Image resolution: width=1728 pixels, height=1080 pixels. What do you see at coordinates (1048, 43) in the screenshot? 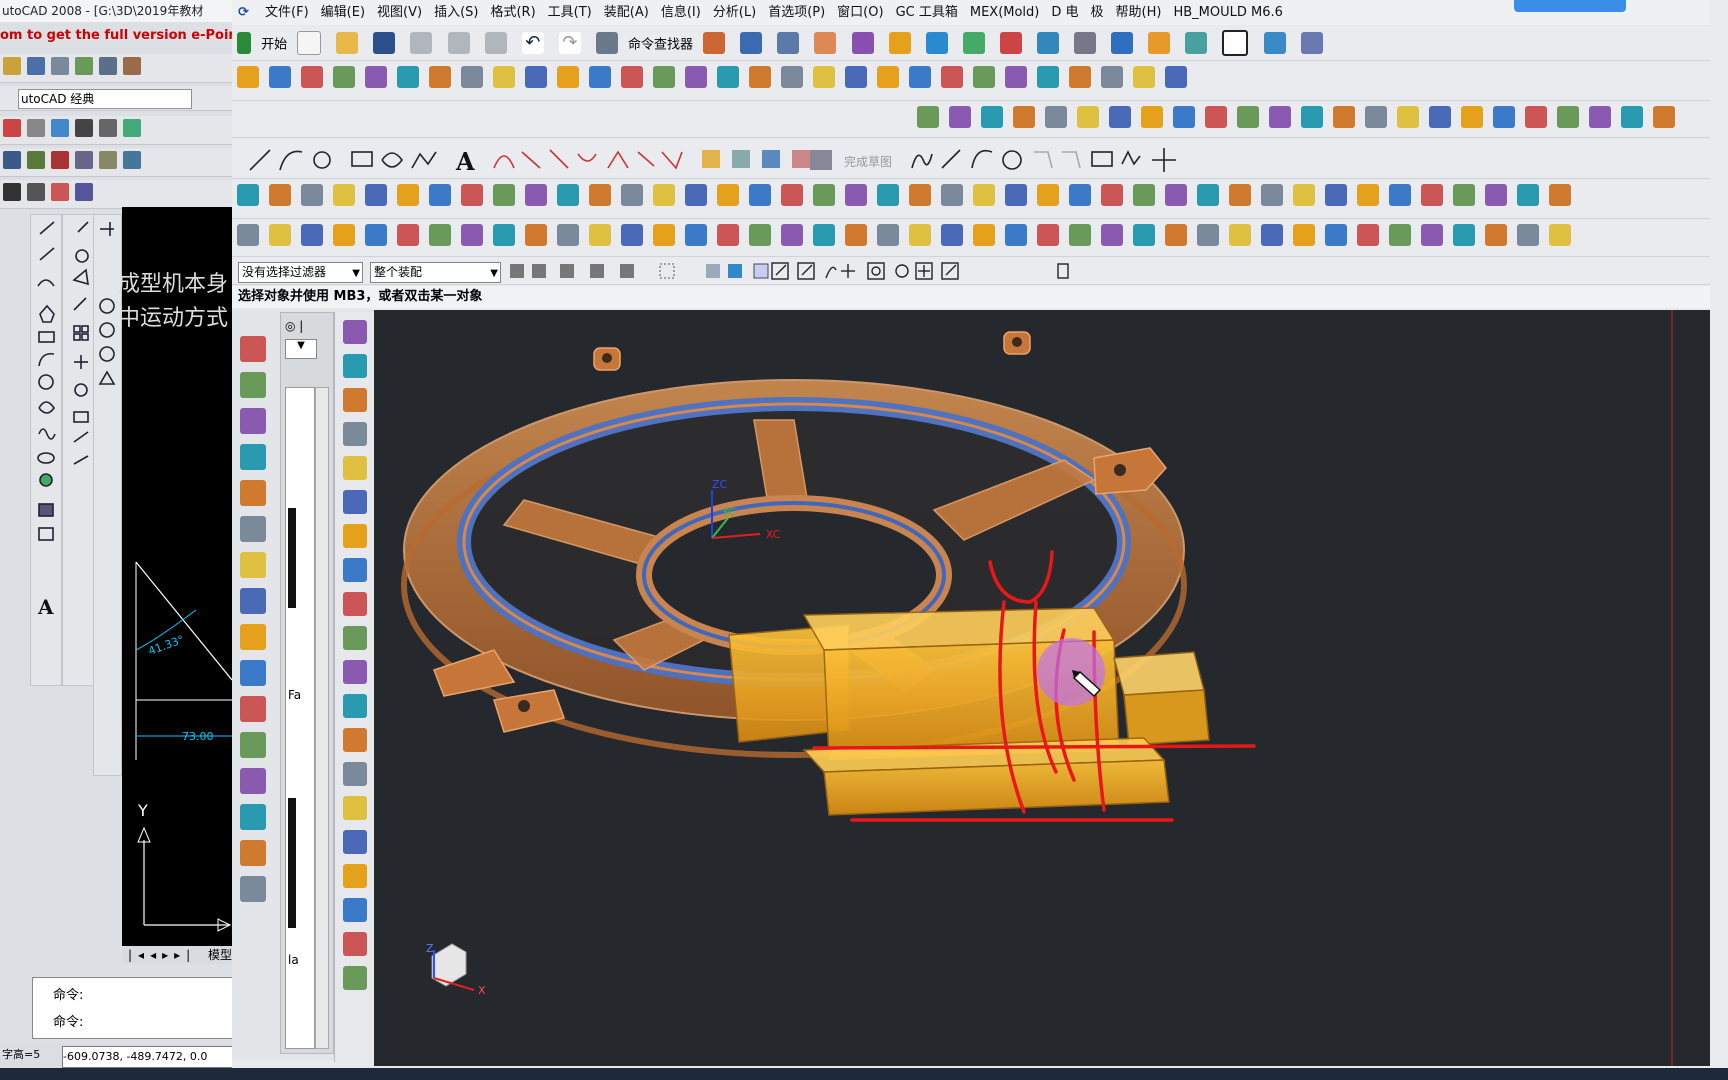
I see `fit-view-icon` at bounding box center [1048, 43].